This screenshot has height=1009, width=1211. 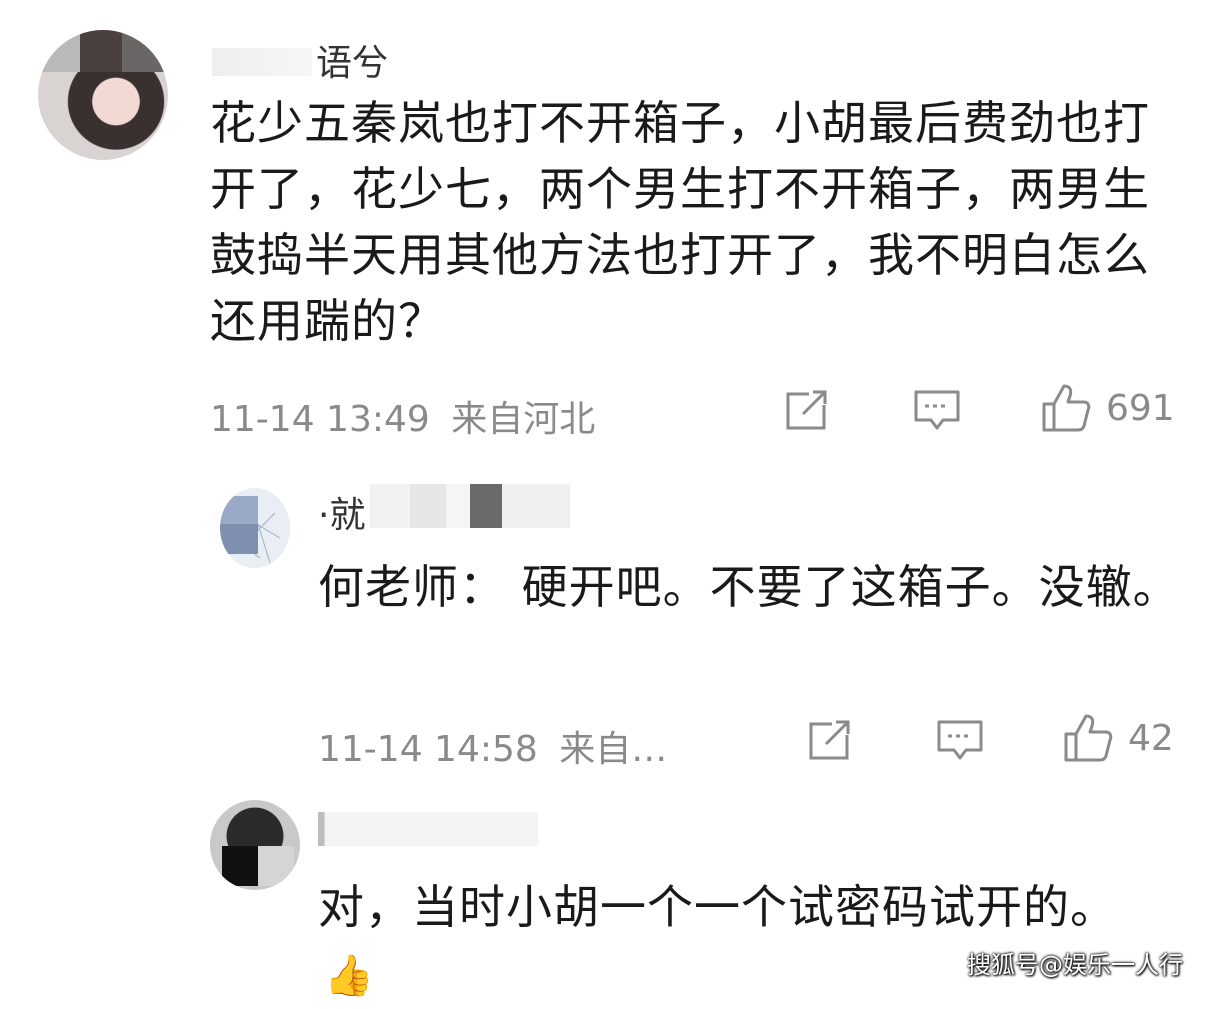 I want to click on avatar-blur, so click(x=240, y=866).